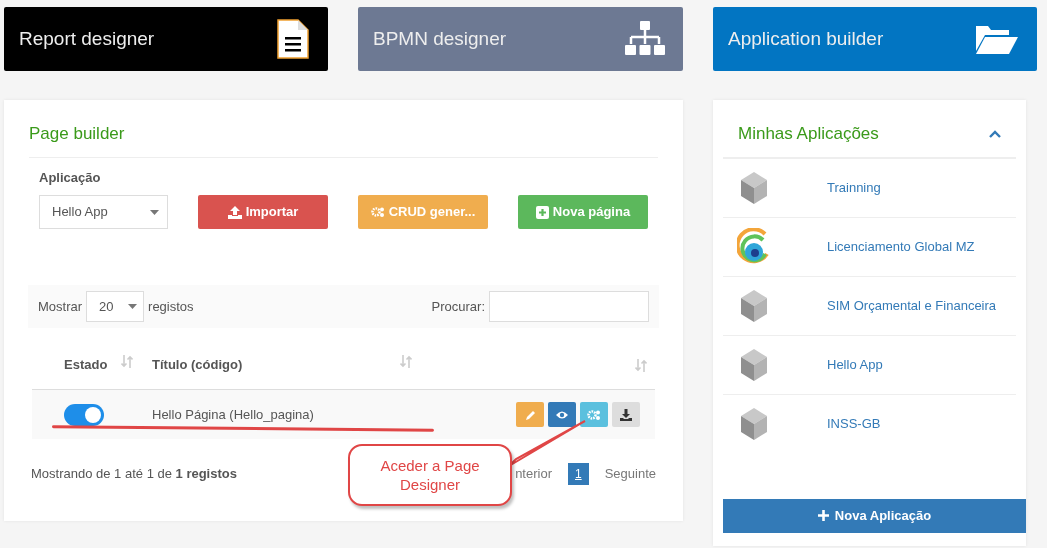 This screenshot has width=1047, height=548. Describe the element at coordinates (197, 364) in the screenshot. I see `column-header: Título (código)` at that location.